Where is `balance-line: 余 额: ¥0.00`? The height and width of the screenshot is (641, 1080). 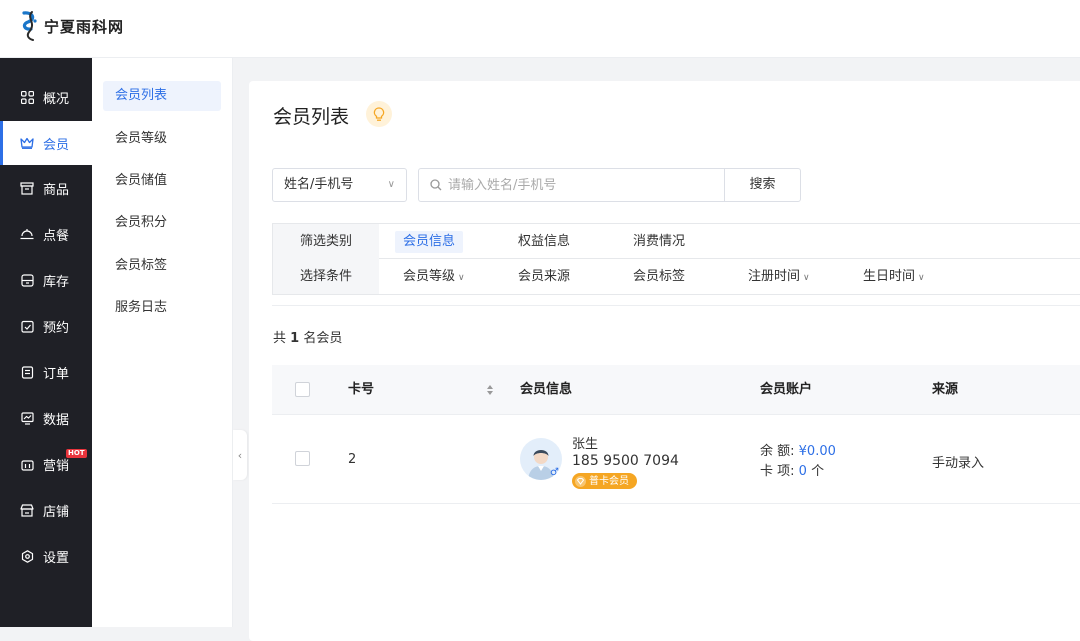
balance-line: 余 额: ¥0.00 is located at coordinates (798, 449).